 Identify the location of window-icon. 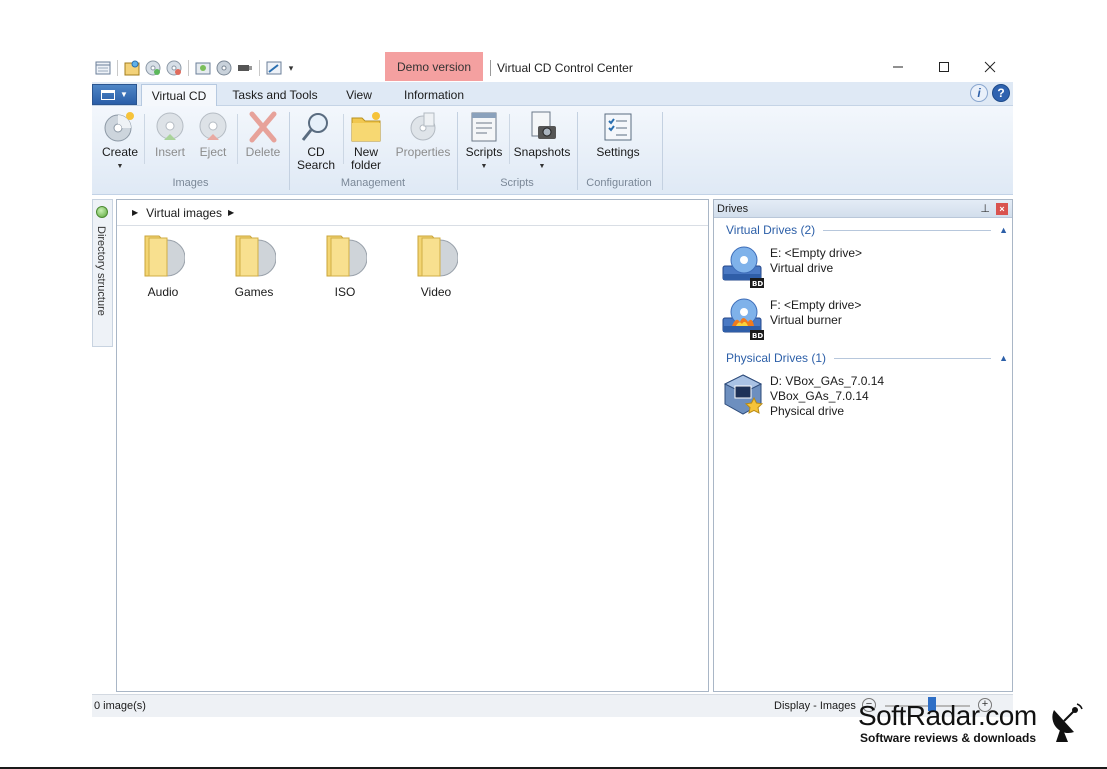
(103, 68).